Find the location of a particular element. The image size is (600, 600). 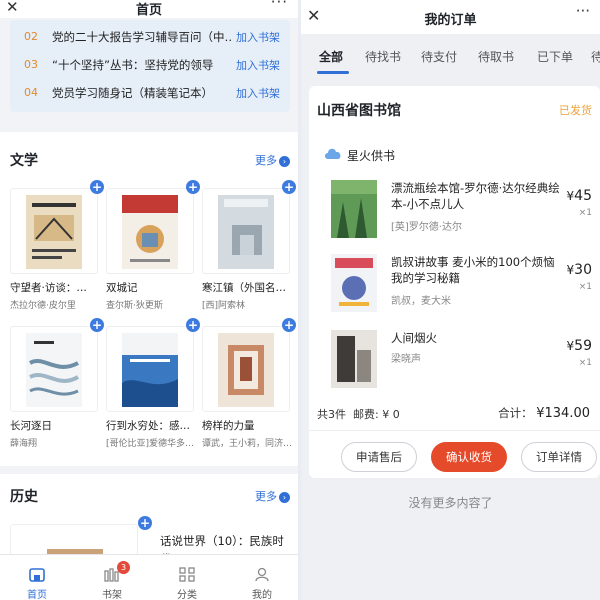

order-item: 人间烟火 梁晓声 ¥59 ×1 is located at coordinates (454, 364).